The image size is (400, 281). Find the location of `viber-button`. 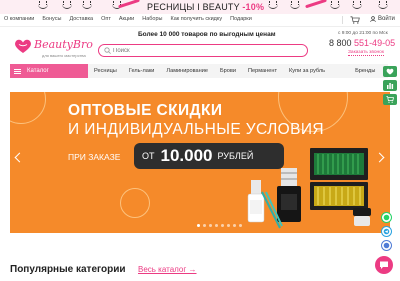

viber-button is located at coordinates (386, 245).